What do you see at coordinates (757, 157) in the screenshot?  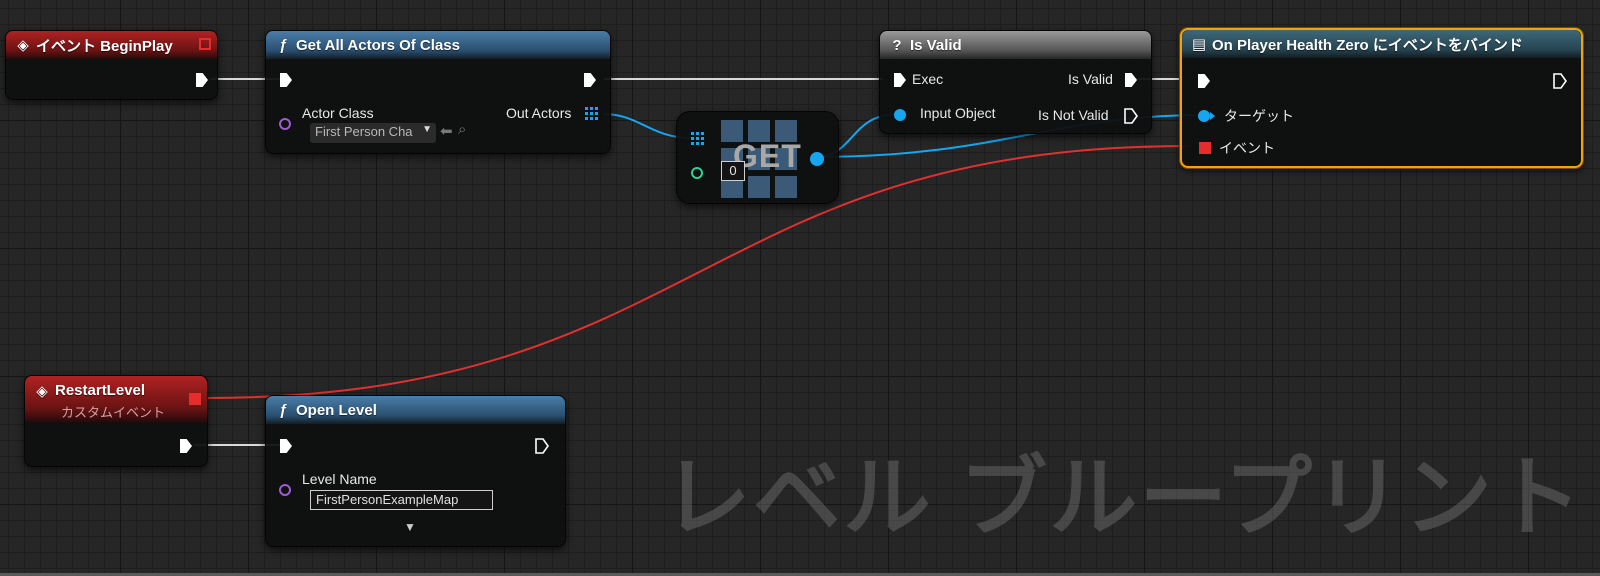 I see `node-array-get: GET 0` at bounding box center [757, 157].